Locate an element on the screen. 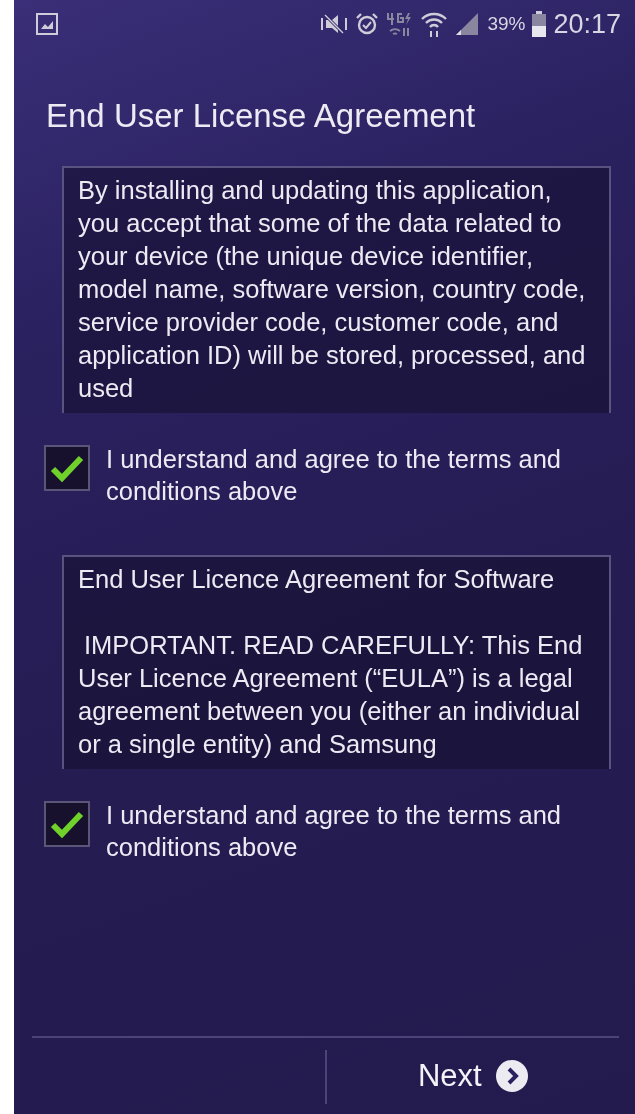 The image size is (635, 1114). chevron-right-icon is located at coordinates (511, 1076).